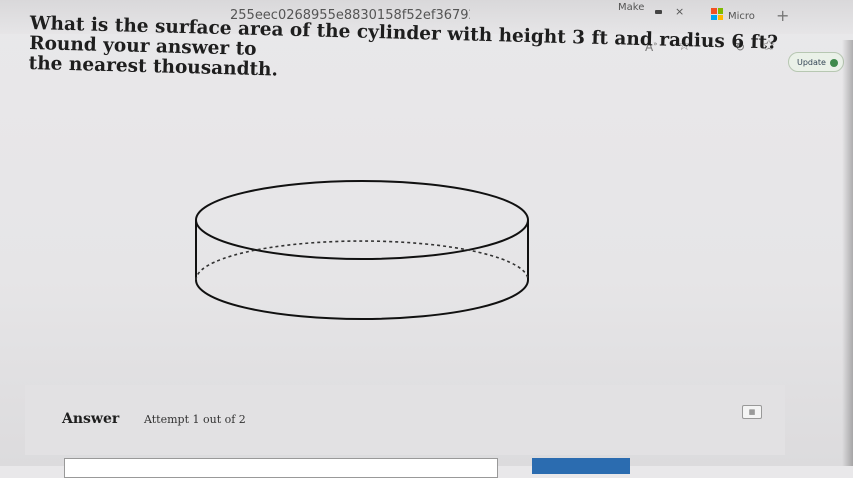  What do you see at coordinates (281, 468) in the screenshot?
I see `answer-input` at bounding box center [281, 468].